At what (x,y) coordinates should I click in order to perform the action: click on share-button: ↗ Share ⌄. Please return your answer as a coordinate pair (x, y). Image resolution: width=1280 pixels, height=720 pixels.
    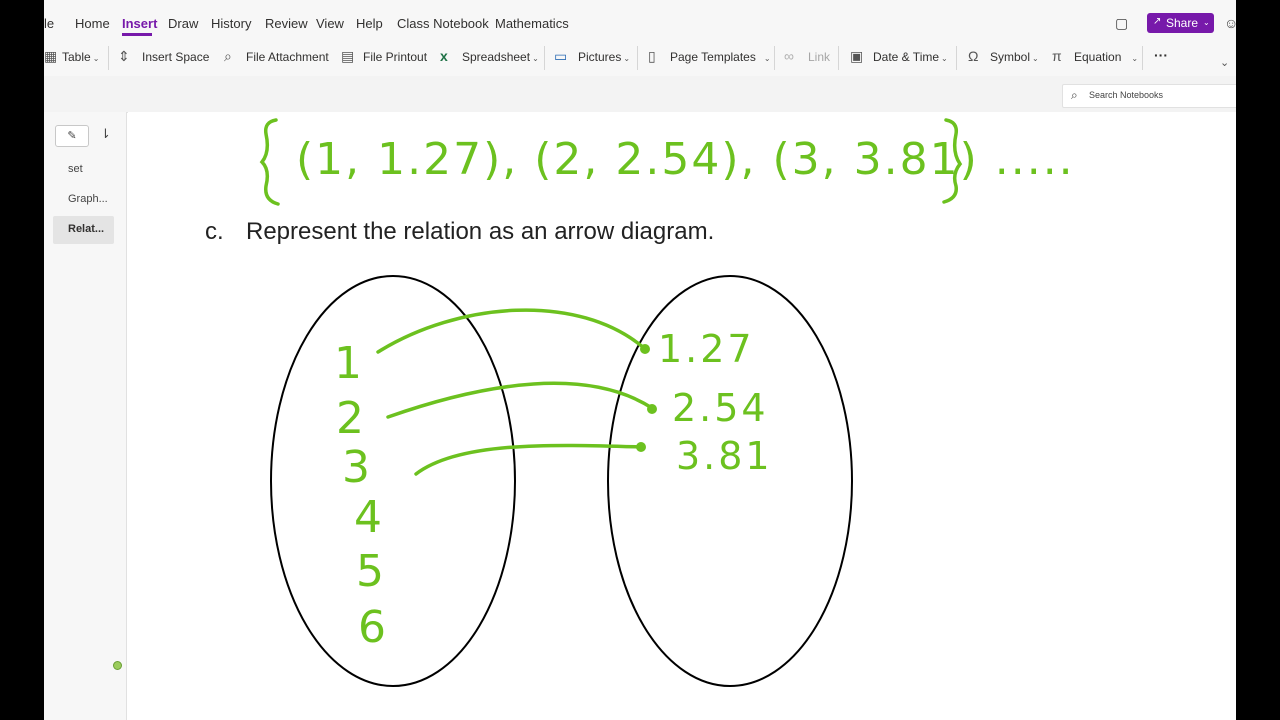
    Looking at the image, I should click on (1180, 23).